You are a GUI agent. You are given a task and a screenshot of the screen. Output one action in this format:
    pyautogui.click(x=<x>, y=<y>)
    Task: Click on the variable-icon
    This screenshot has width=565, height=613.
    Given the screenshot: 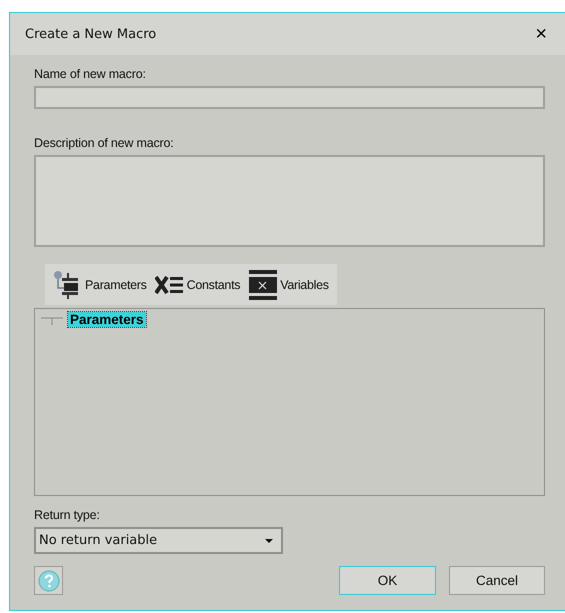 What is the action you would take?
    pyautogui.click(x=263, y=284)
    